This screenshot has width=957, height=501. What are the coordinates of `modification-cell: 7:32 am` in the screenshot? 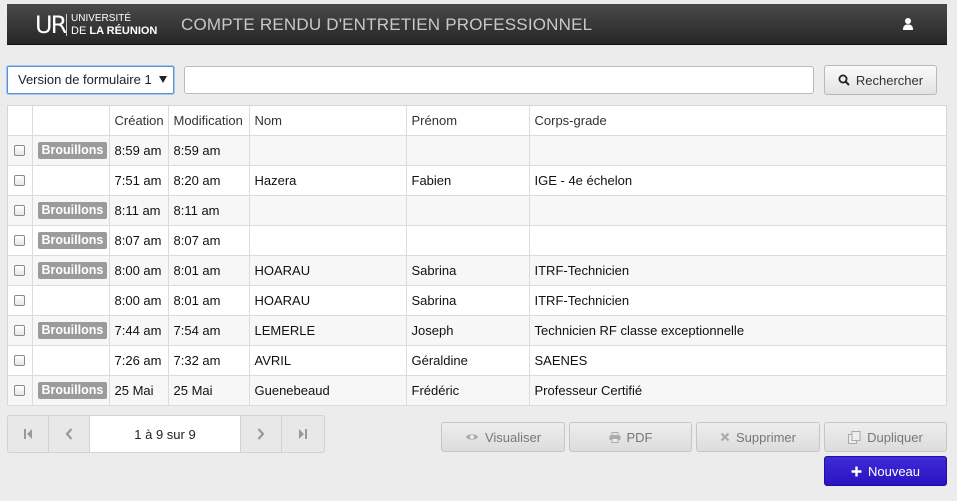 It's located at (209, 360).